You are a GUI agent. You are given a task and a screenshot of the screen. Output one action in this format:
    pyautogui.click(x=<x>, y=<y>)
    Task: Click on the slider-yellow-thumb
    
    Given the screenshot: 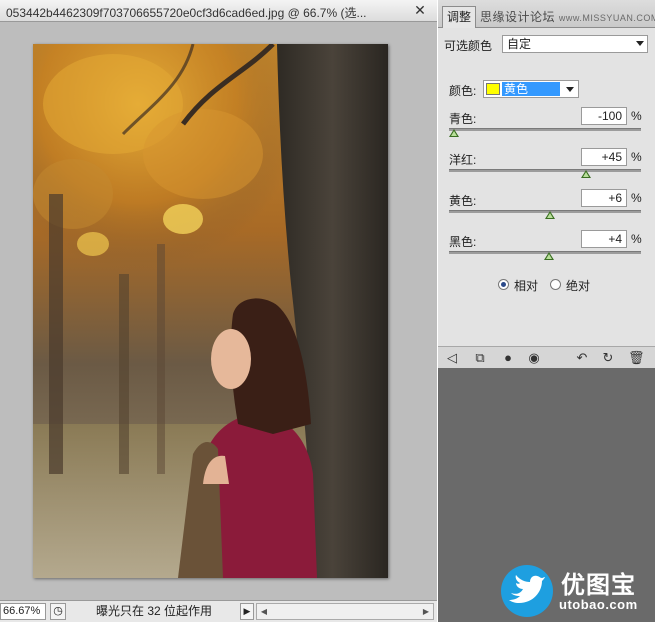 What is the action you would take?
    pyautogui.click(x=550, y=215)
    